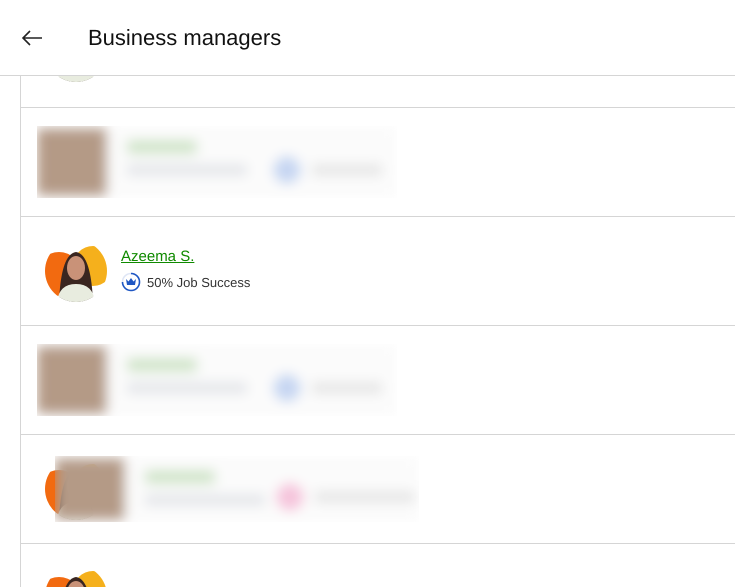 Image resolution: width=735 pixels, height=587 pixels. Describe the element at coordinates (198, 283) in the screenshot. I see `job-success-text: 50% Job Success` at that location.